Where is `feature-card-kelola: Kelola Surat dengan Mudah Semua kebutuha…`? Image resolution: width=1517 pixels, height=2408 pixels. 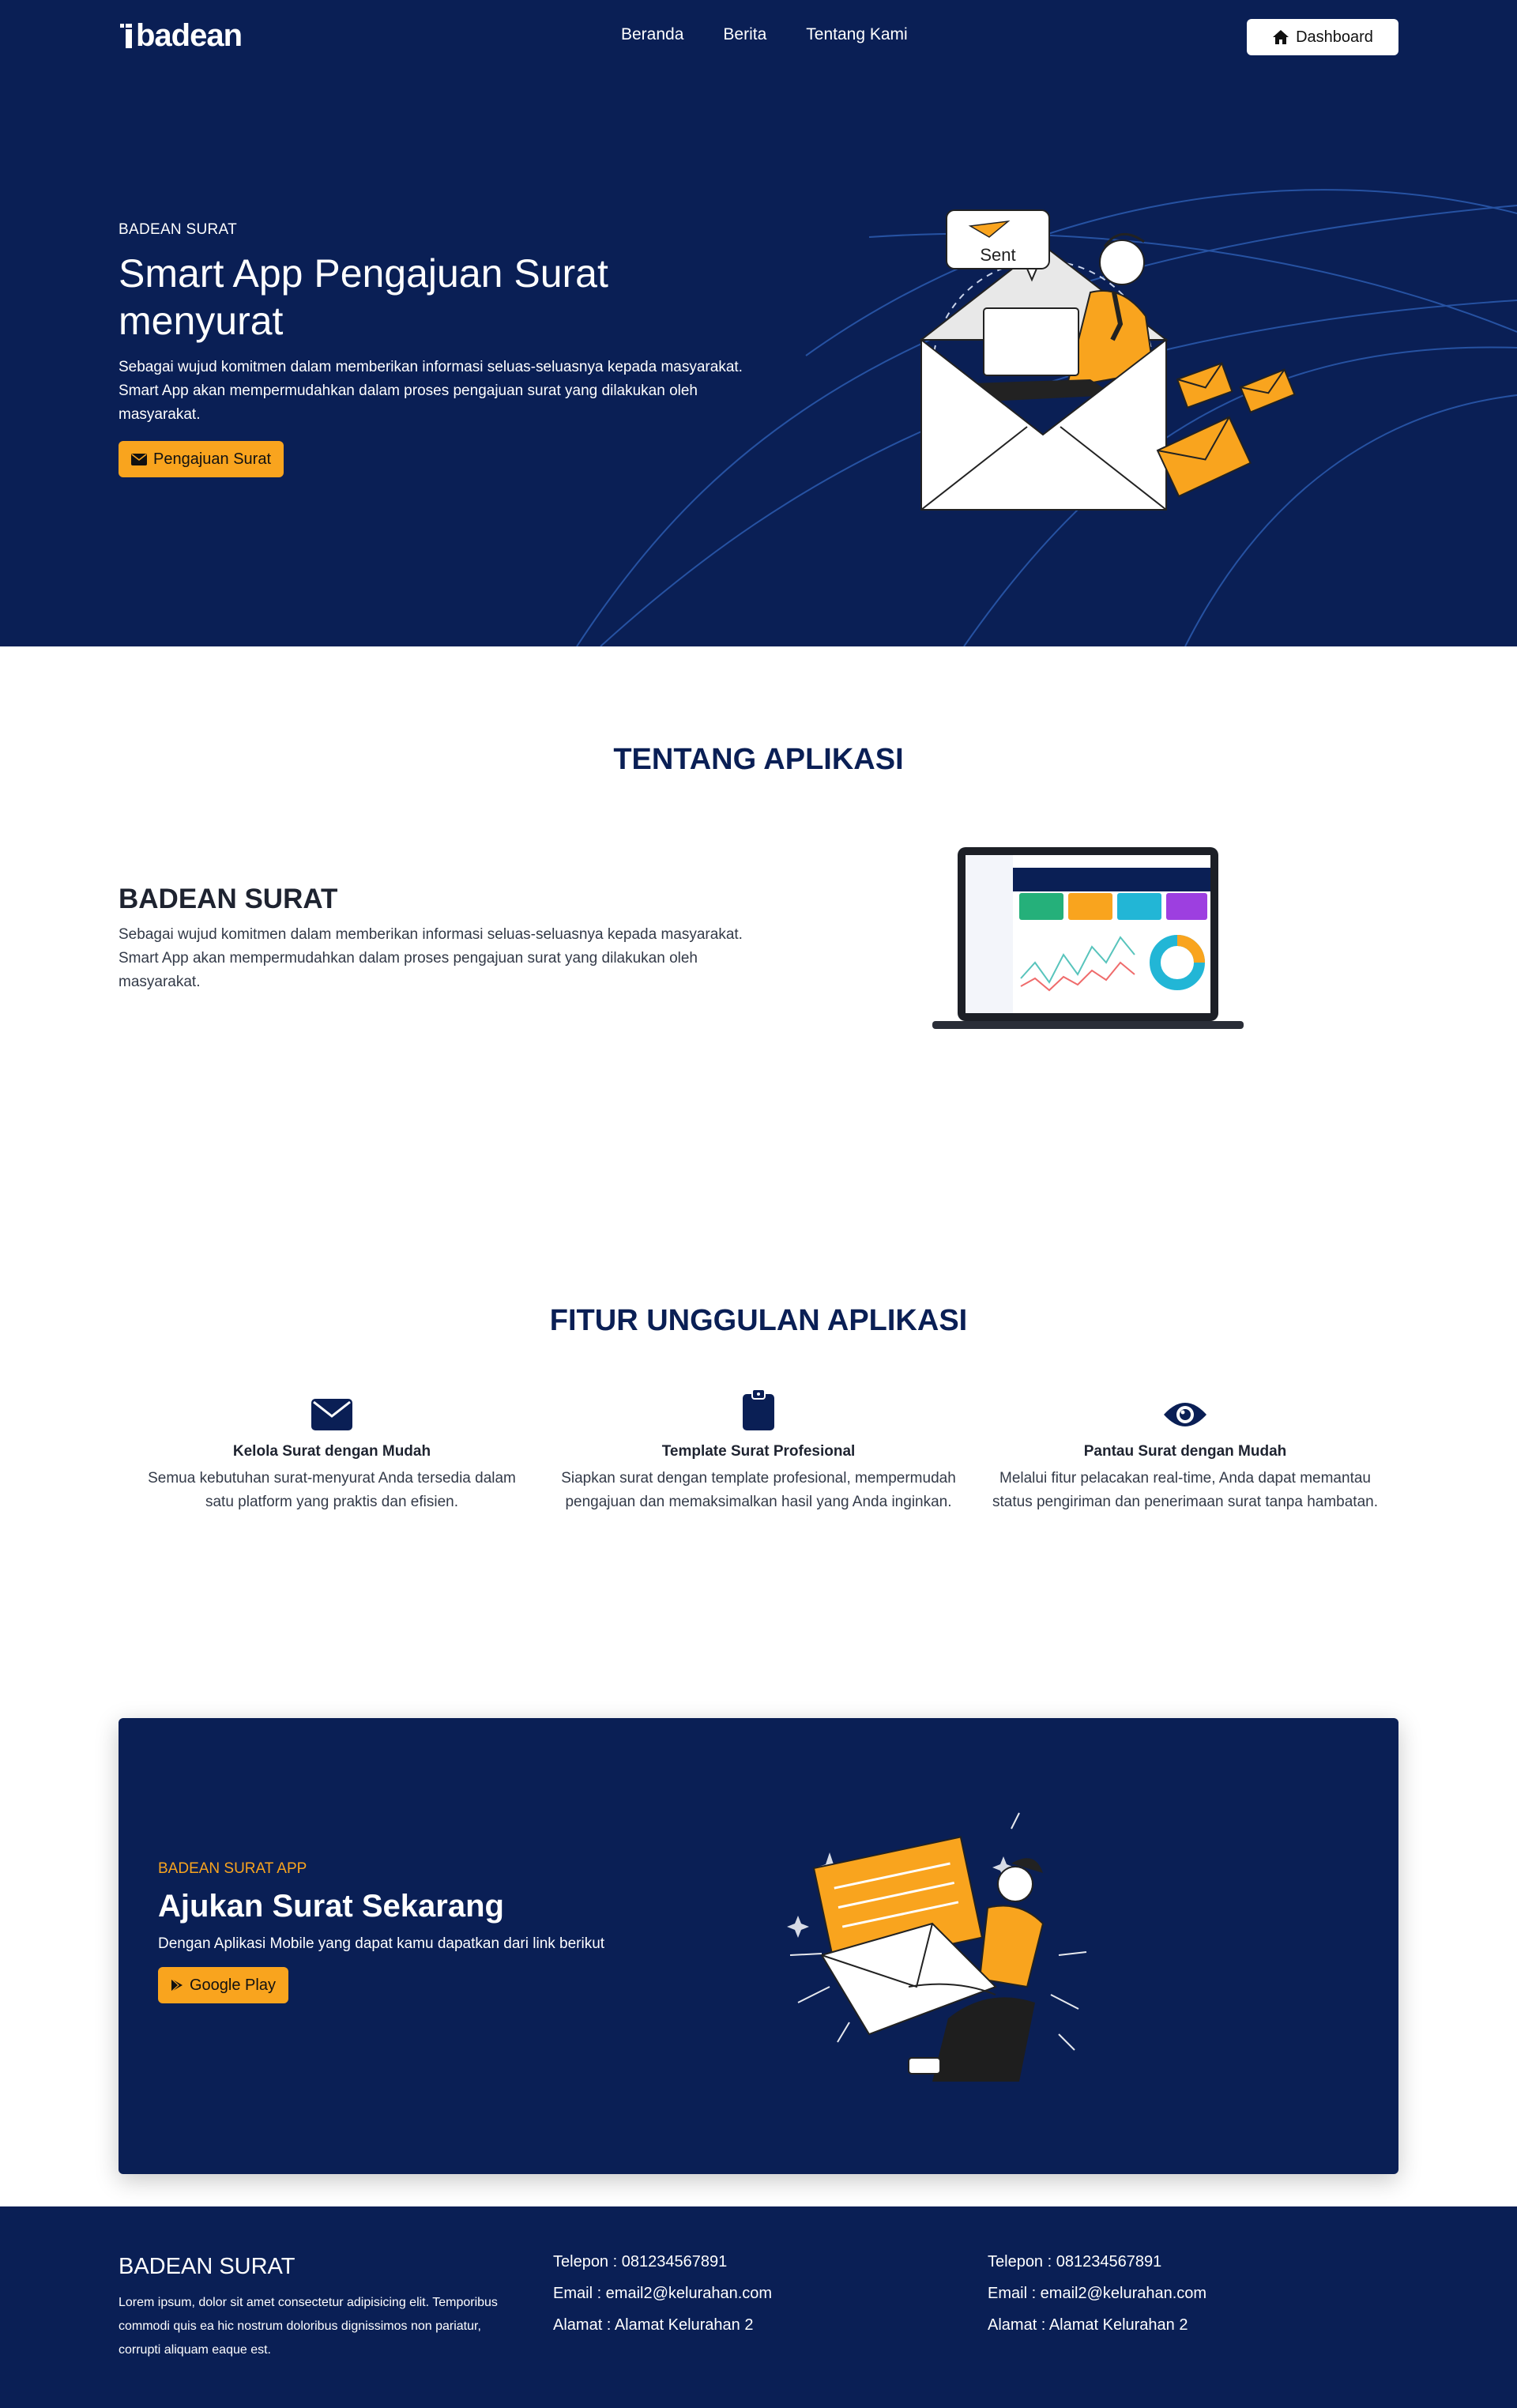 feature-card-kelola: Kelola Surat dengan Mudah Semua kebutuha… is located at coordinates (332, 1468).